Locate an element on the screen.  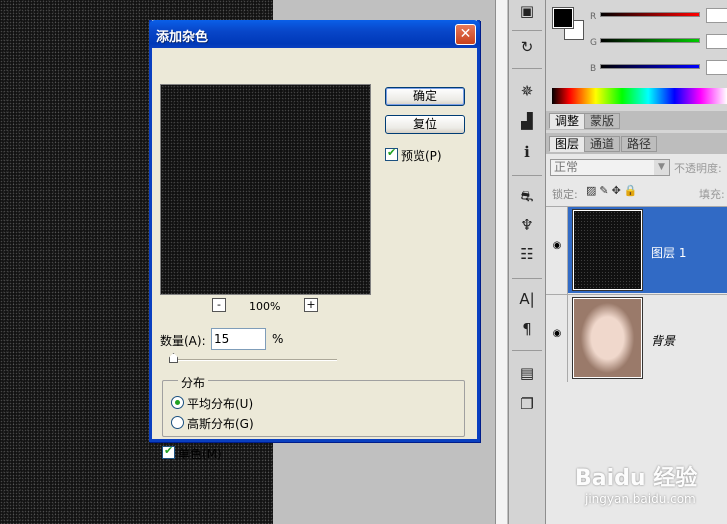
gaussian-radio is located at coordinates (177, 422).